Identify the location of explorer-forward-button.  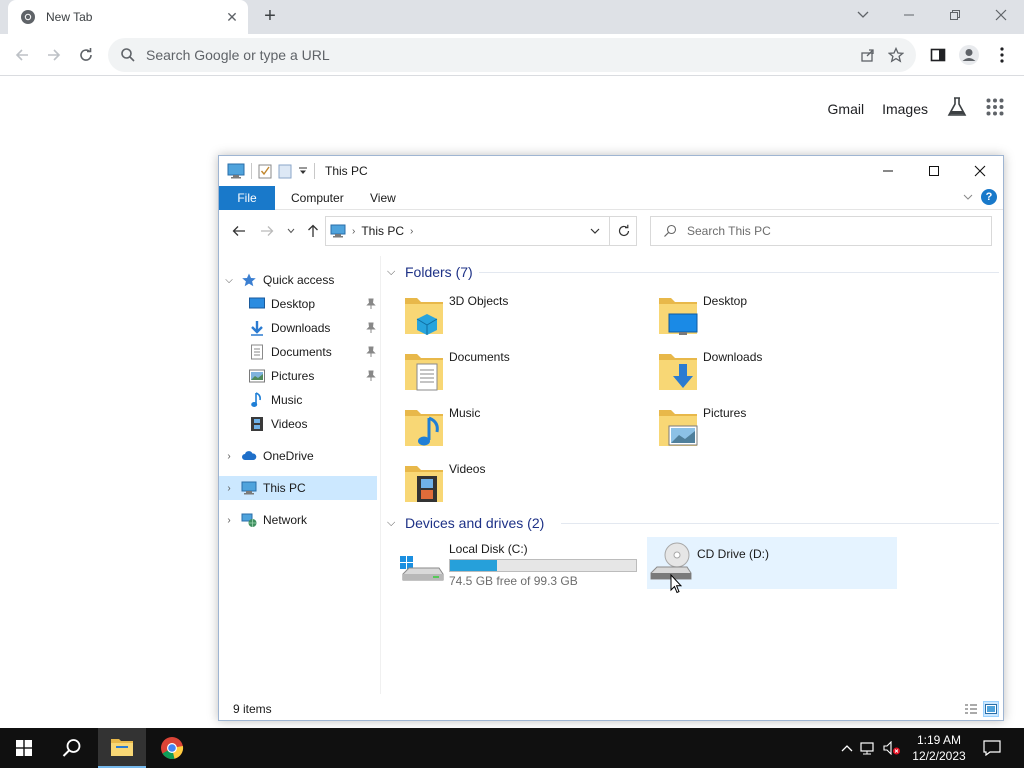
(267, 231).